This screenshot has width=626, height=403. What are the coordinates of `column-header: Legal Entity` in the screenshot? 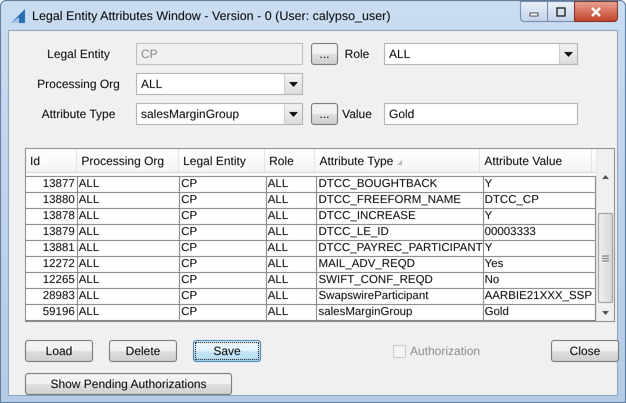 It's located at (222, 160).